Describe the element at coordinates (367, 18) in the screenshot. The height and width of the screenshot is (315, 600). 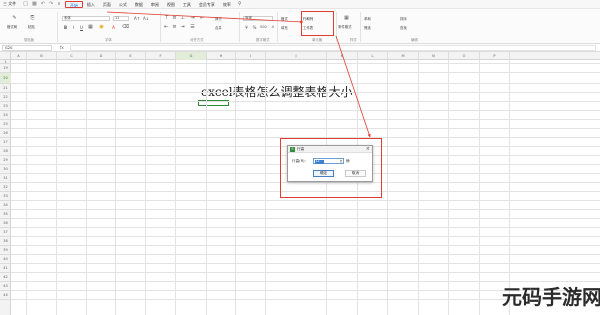
I see `sum-button: 求和` at that location.